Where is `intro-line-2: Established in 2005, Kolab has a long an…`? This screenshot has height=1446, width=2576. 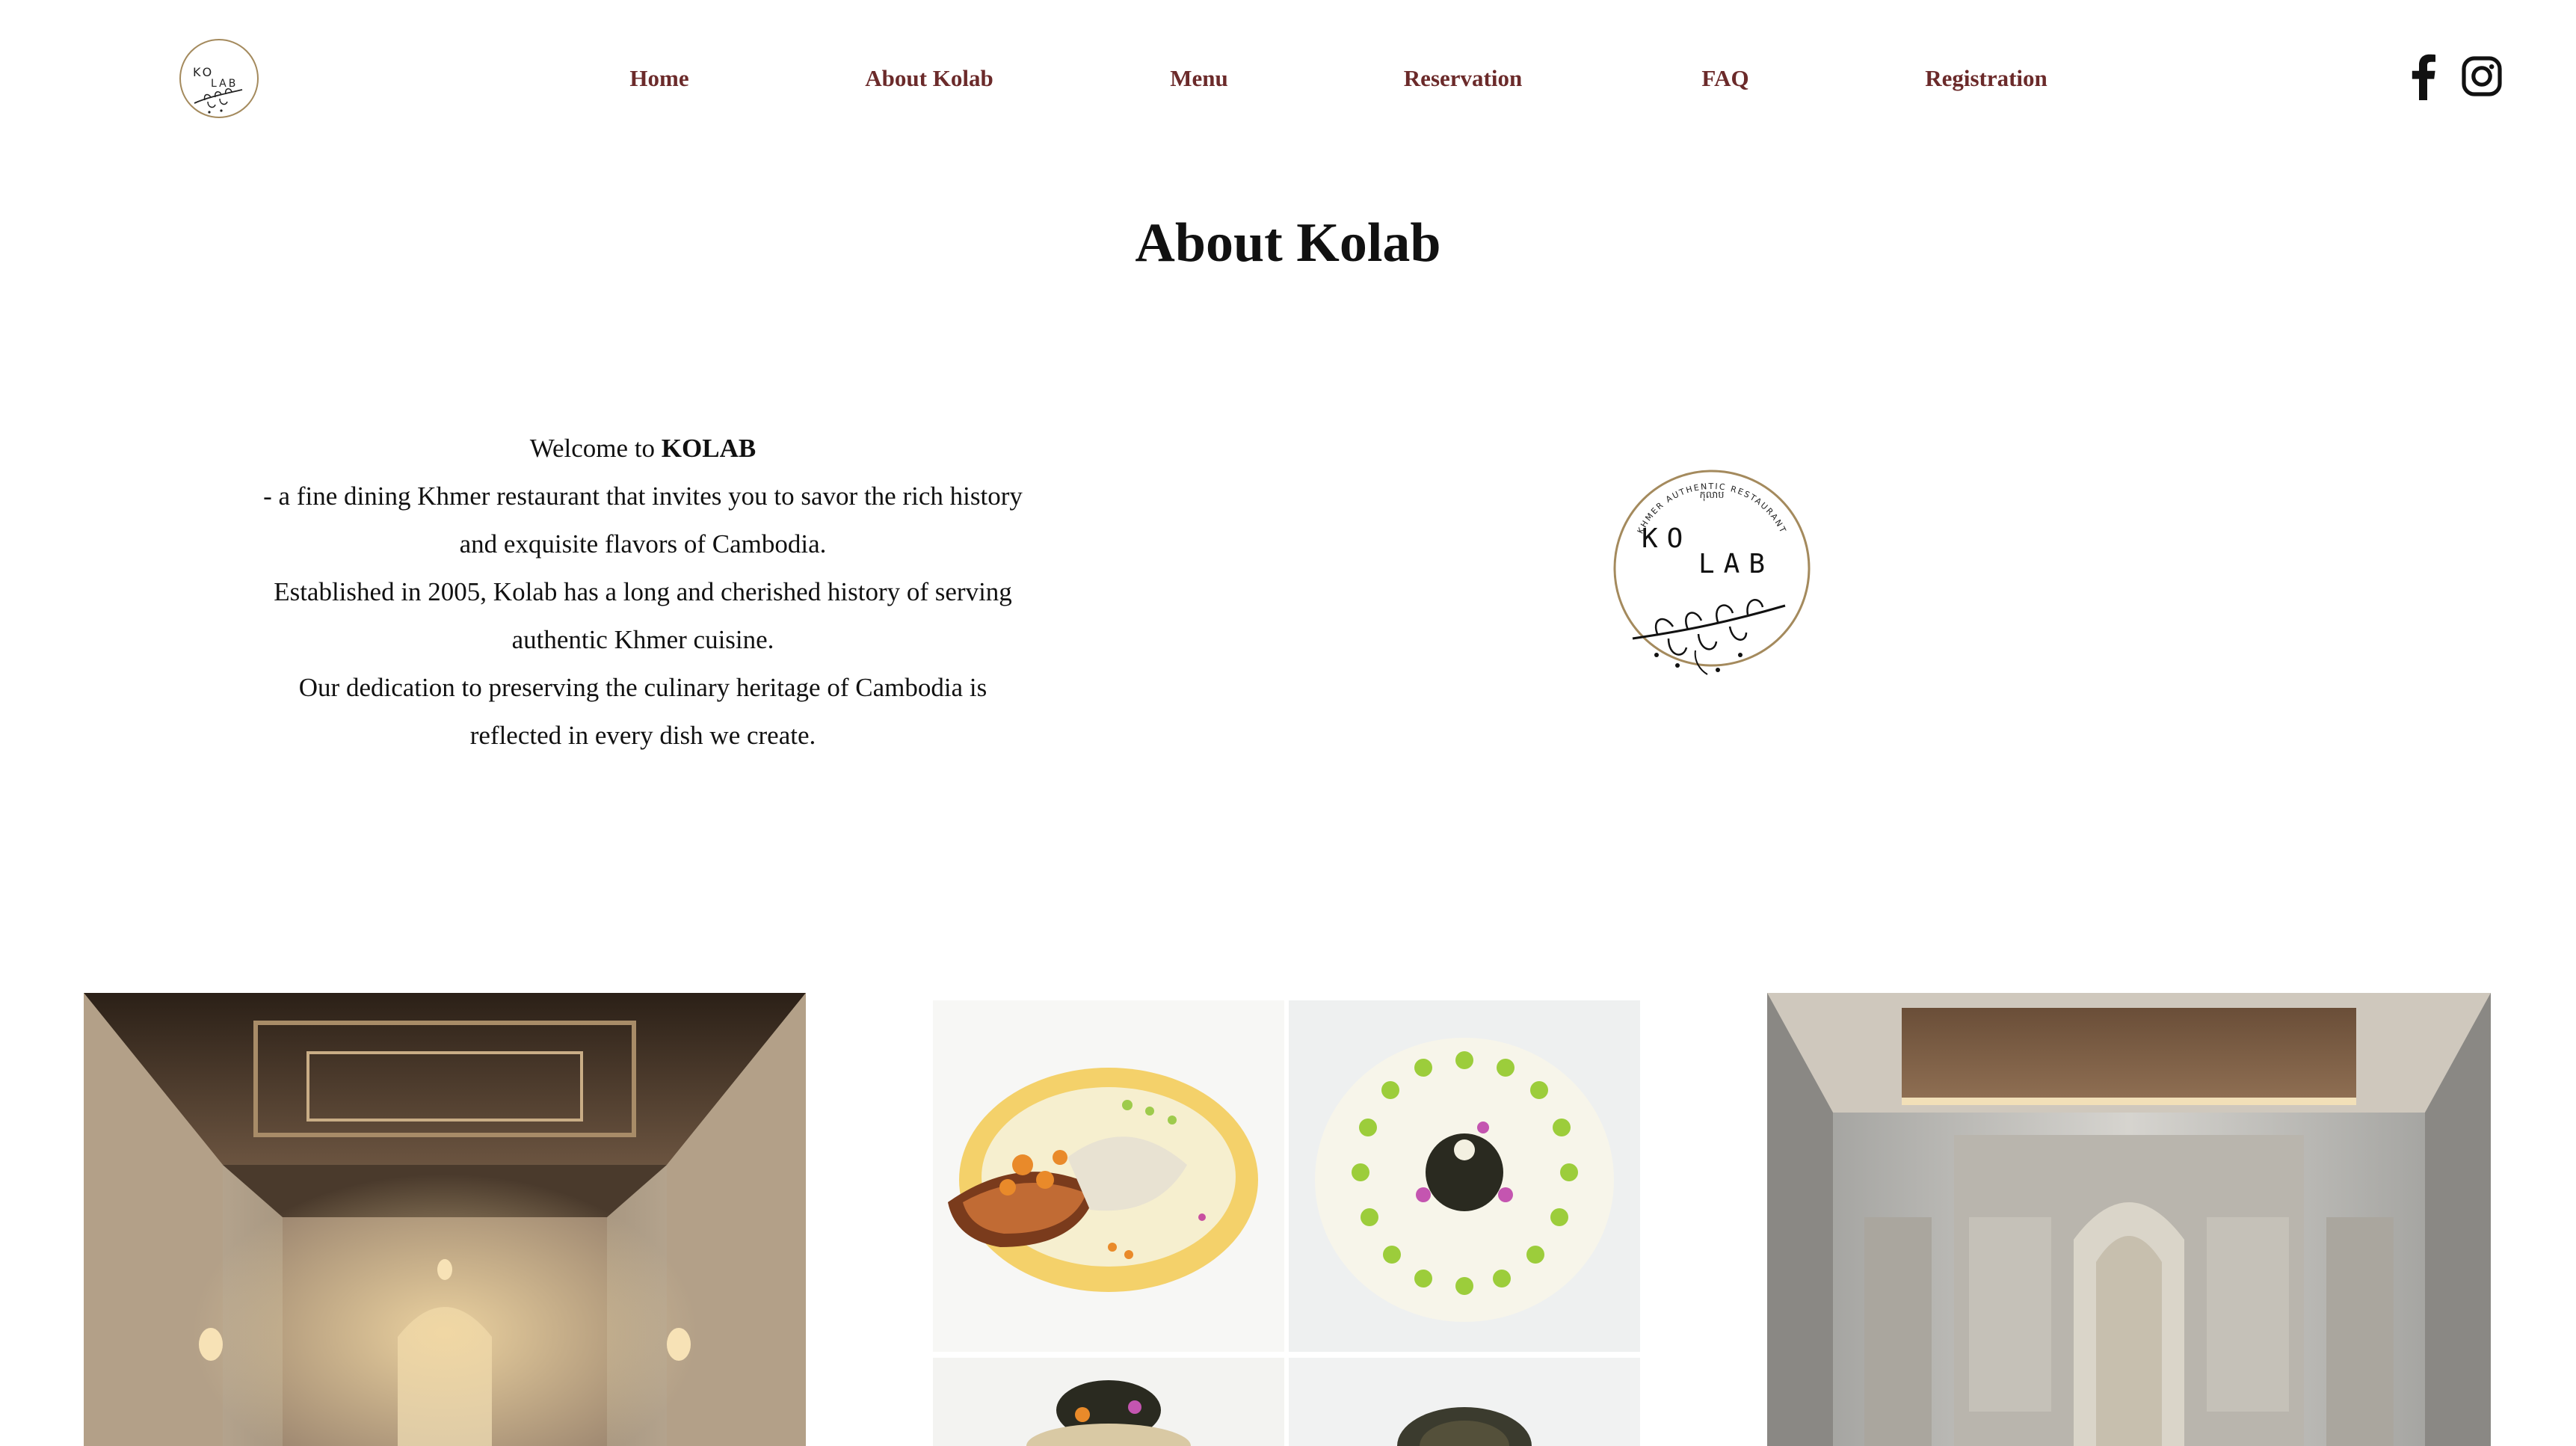 intro-line-2: Established in 2005, Kolab has a long an… is located at coordinates (643, 615).